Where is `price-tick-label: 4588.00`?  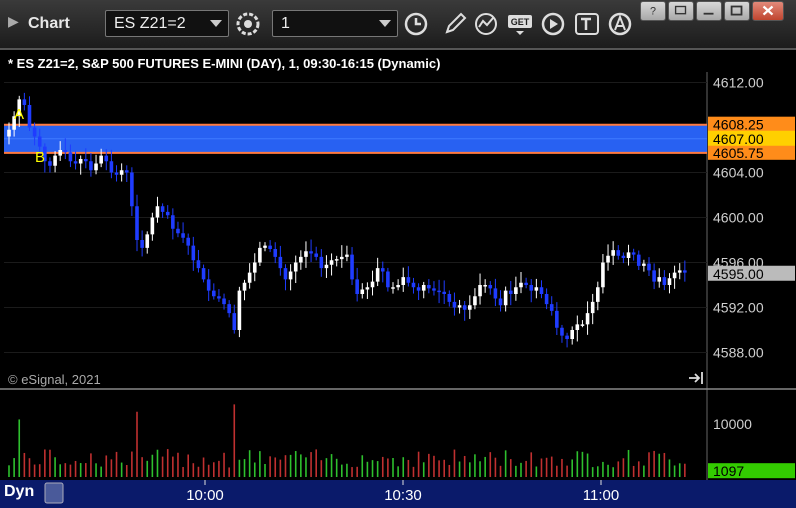
price-tick-label: 4588.00 is located at coordinates (738, 353).